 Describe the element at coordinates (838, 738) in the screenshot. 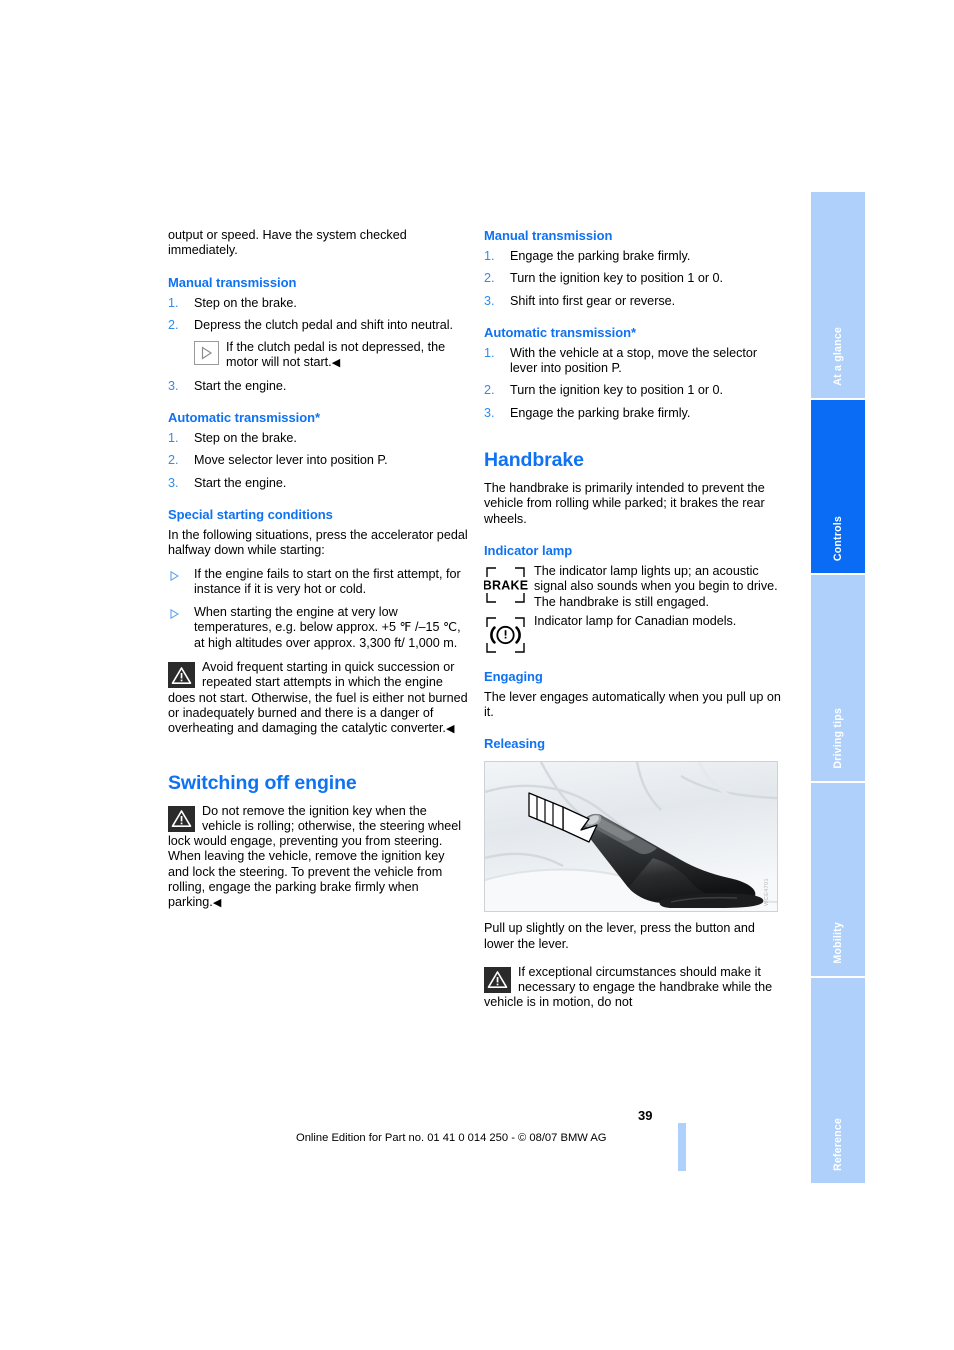

I see `tab-label: Driving tips` at that location.